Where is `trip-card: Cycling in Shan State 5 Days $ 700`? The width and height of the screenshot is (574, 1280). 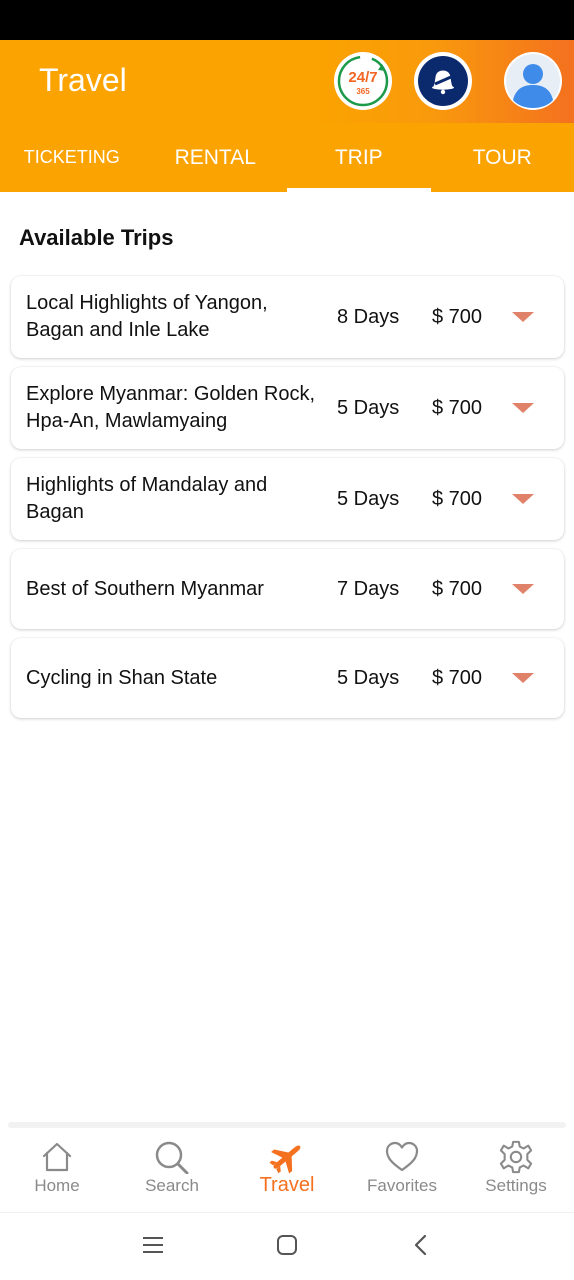 trip-card: Cycling in Shan State 5 Days $ 700 is located at coordinates (287, 678).